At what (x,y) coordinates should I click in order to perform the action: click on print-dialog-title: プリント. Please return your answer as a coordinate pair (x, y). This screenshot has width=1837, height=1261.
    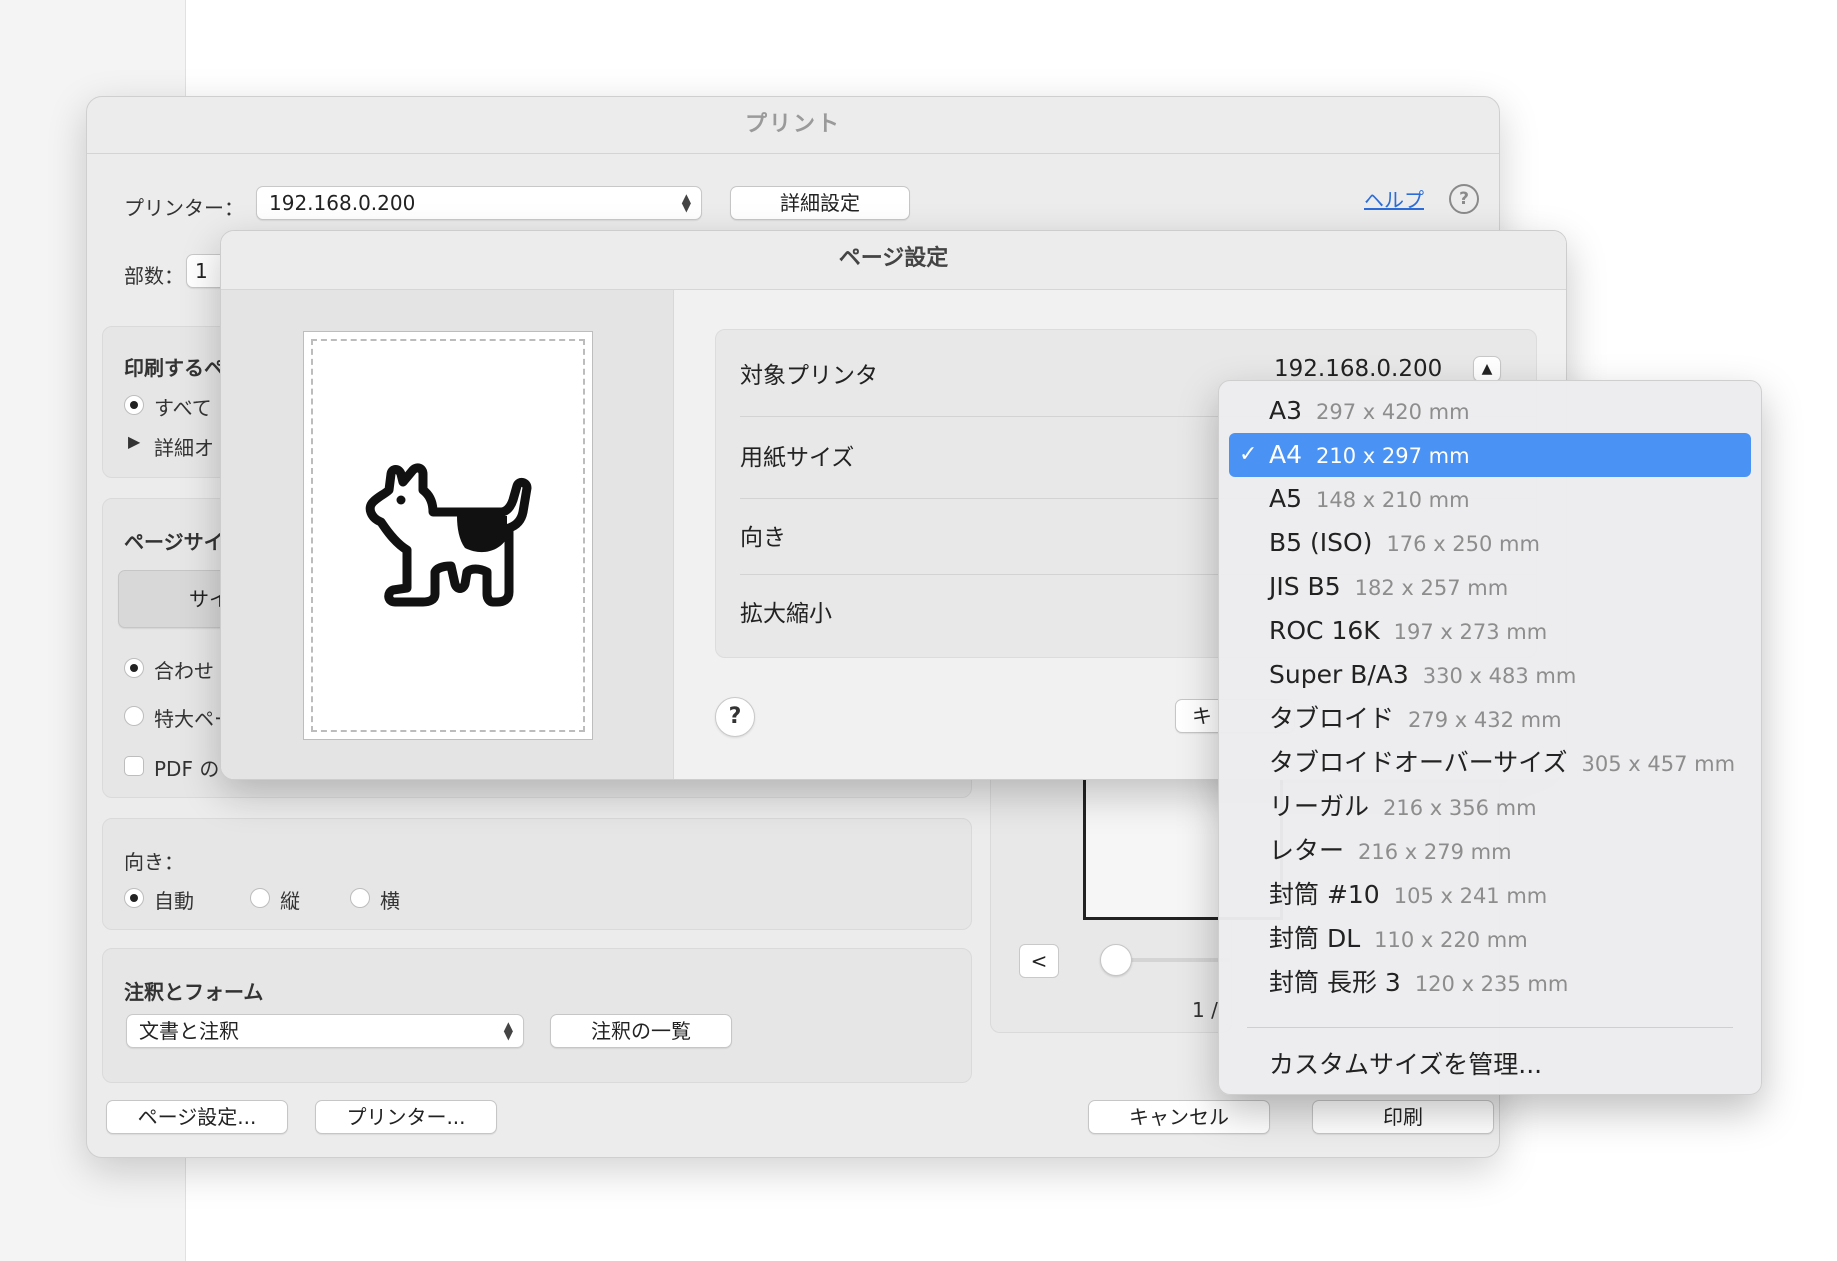
    Looking at the image, I should click on (793, 125).